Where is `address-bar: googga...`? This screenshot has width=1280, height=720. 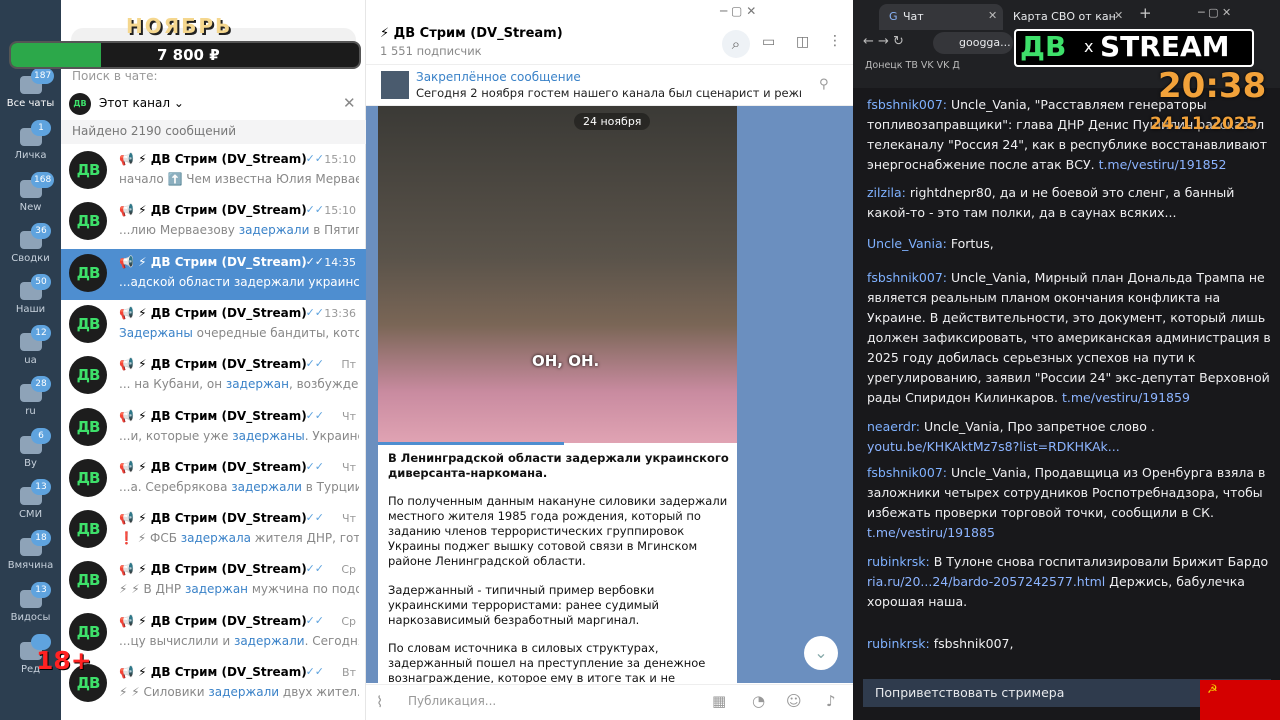
address-bar: googga... is located at coordinates (973, 43).